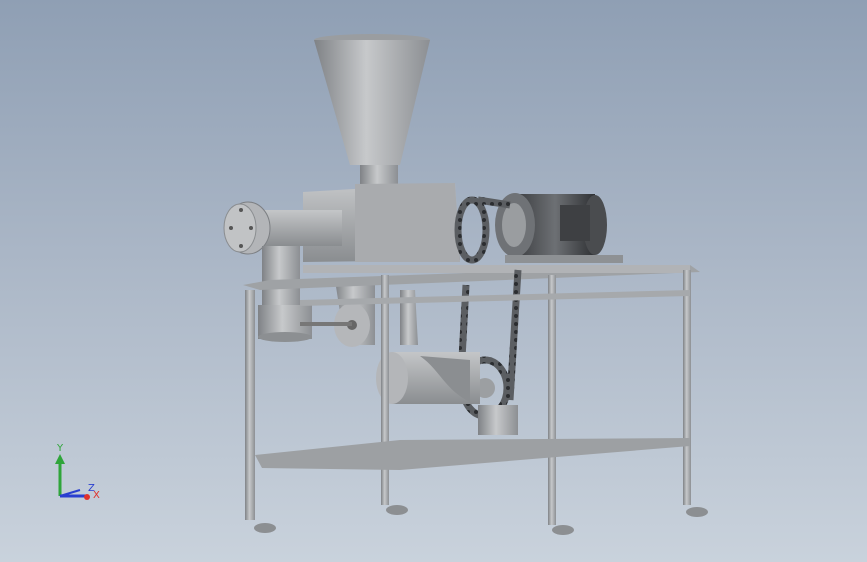 This screenshot has height=562, width=867. Describe the element at coordinates (372, 109) in the screenshot. I see `hopper` at that location.